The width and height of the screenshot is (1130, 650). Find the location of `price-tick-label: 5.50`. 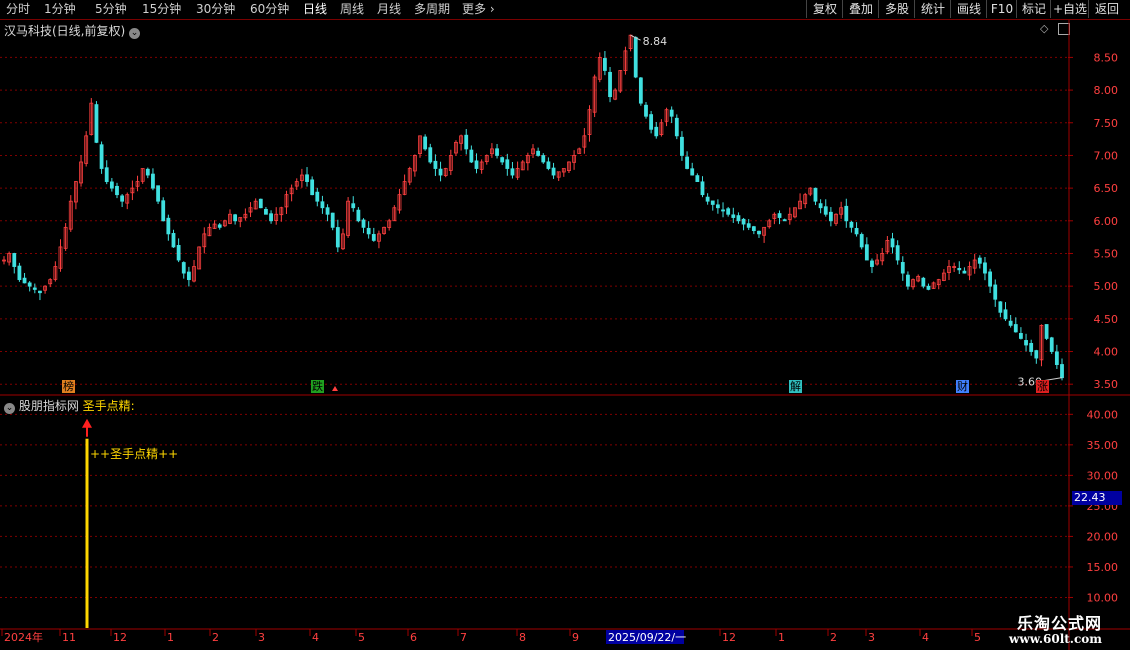

price-tick-label: 5.50 is located at coordinates (1106, 253).